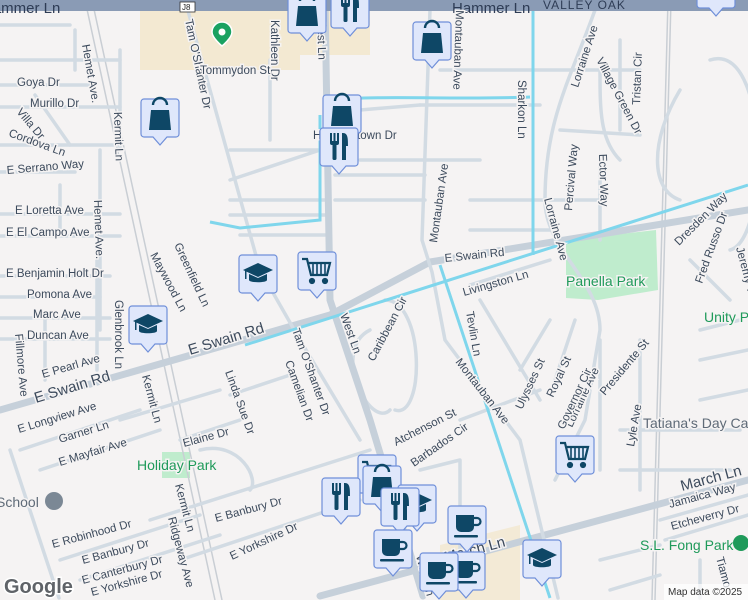 The height and width of the screenshot is (600, 748). Describe the element at coordinates (186, 7) in the screenshot. I see `highway-shield-label: J8` at that location.